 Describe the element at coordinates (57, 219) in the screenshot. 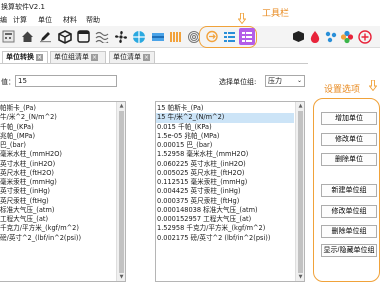

I see `list-item: 工程大气压_(at)` at that location.